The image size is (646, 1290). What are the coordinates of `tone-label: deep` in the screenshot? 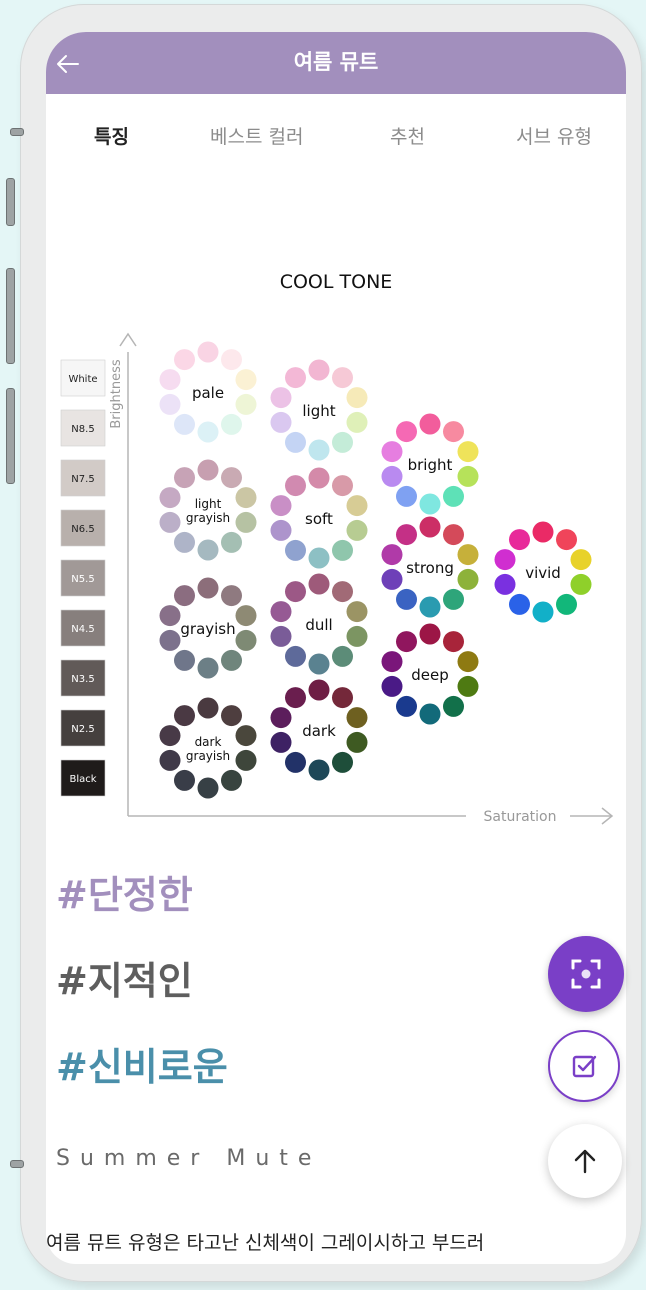 It's located at (430, 675).